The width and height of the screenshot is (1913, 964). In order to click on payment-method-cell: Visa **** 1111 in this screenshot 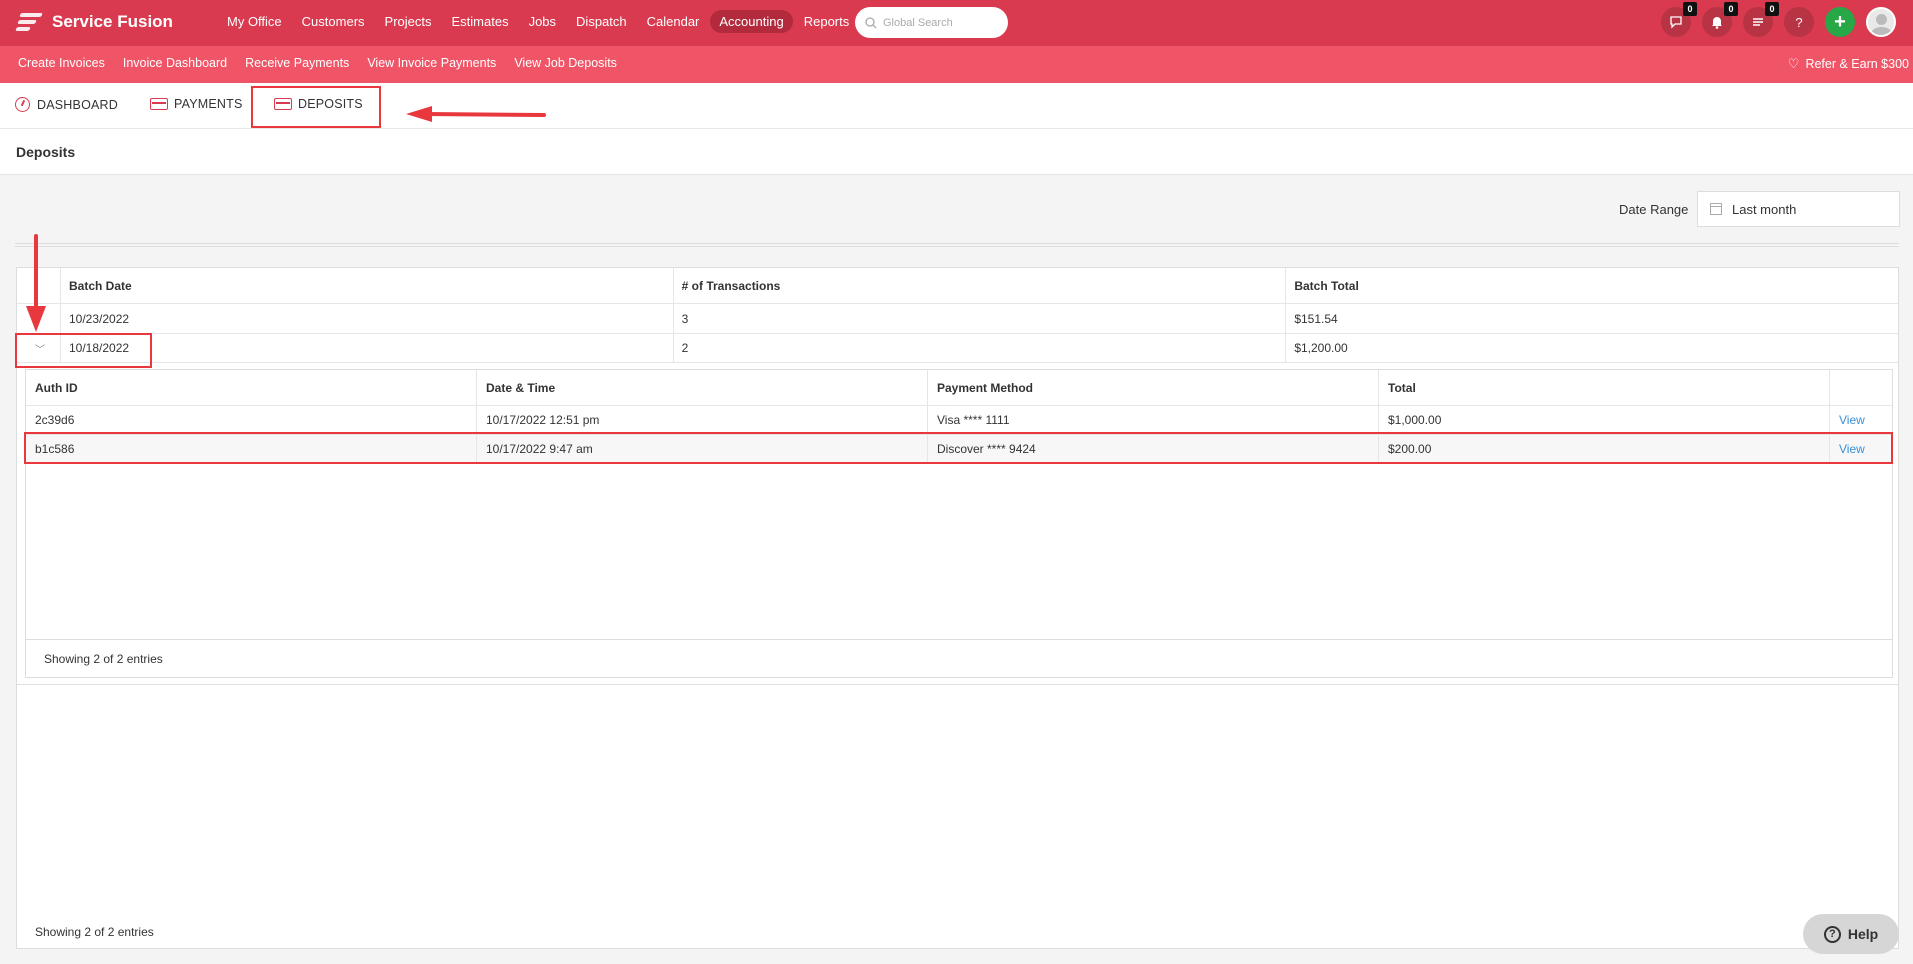, I will do `click(1153, 420)`.